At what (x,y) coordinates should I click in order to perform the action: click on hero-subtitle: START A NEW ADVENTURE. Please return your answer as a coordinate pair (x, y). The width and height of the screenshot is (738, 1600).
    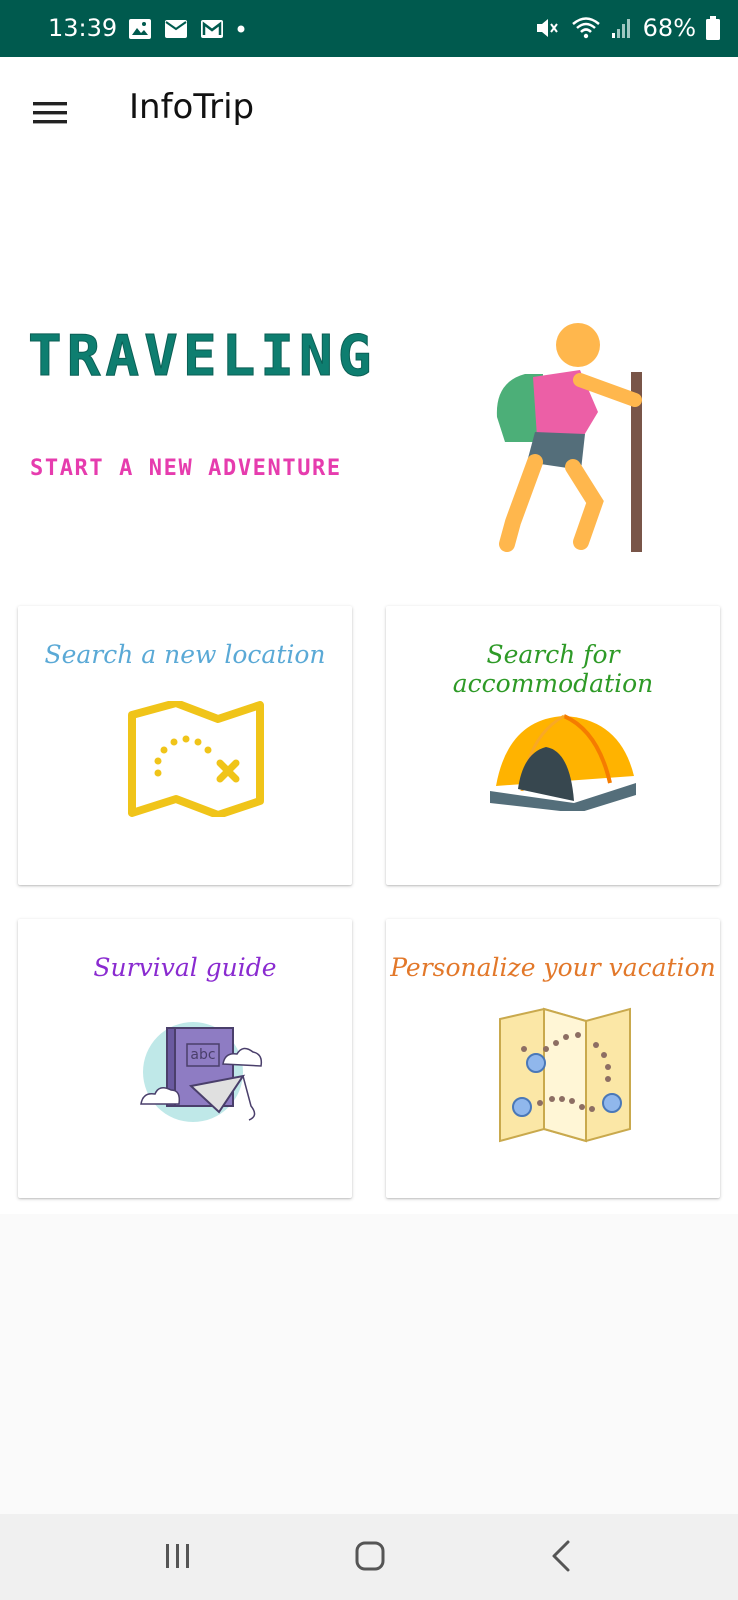
    Looking at the image, I should click on (186, 468).